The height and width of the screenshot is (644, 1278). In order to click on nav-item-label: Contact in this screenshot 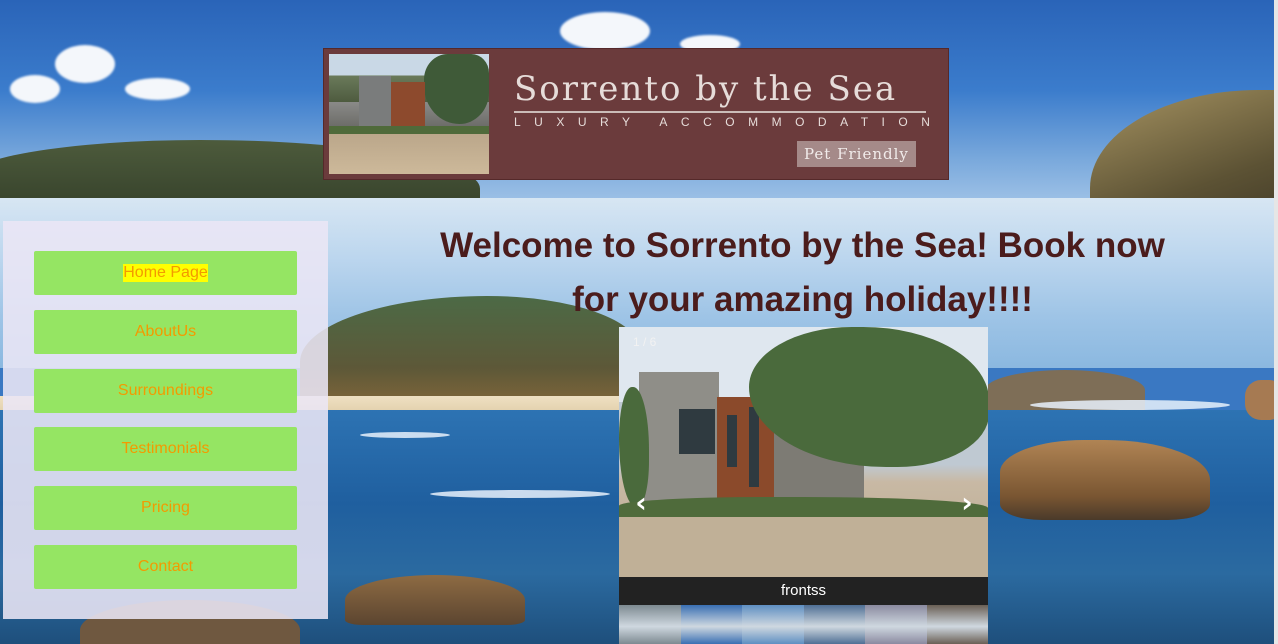, I will do `click(165, 566)`.